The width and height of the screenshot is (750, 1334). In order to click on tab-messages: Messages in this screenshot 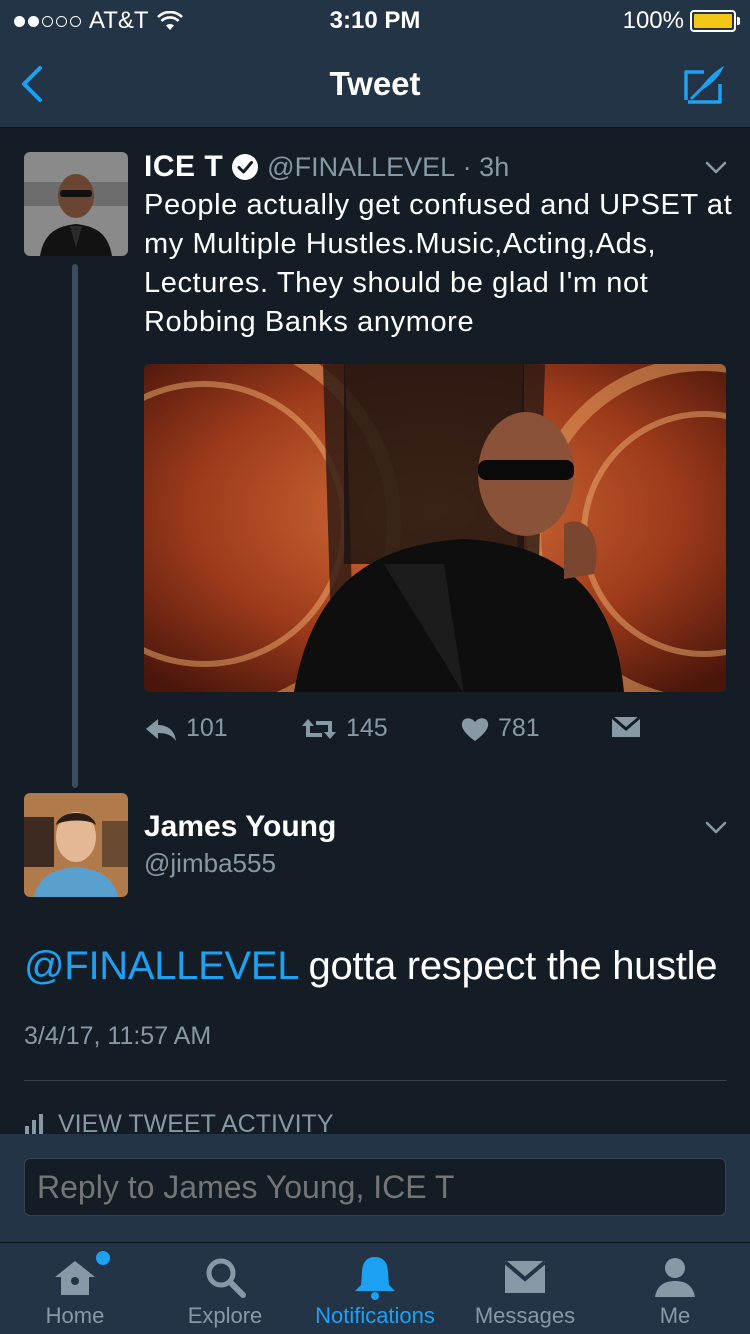, I will do `click(525, 1288)`.